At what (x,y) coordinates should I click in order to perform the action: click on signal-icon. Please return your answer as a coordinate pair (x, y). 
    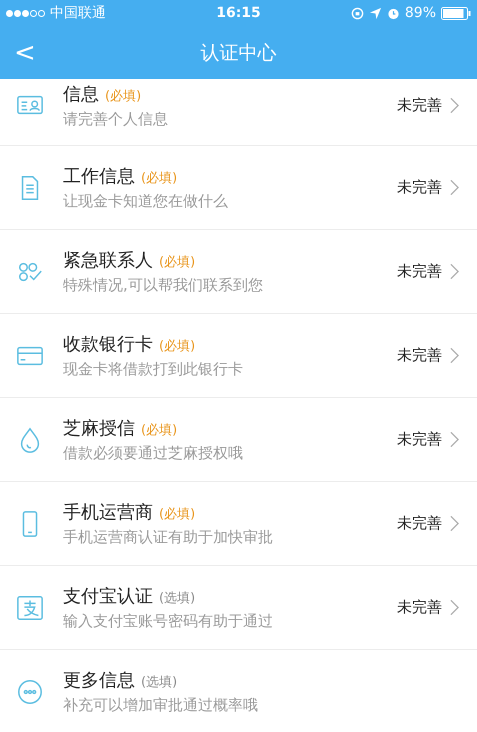
    Looking at the image, I should click on (25, 13).